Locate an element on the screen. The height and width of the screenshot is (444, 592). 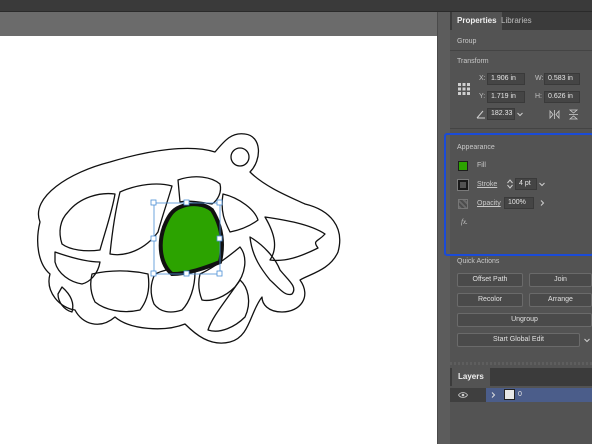
panel-tabbar: Properties Libraries is located at coordinates (521, 21).